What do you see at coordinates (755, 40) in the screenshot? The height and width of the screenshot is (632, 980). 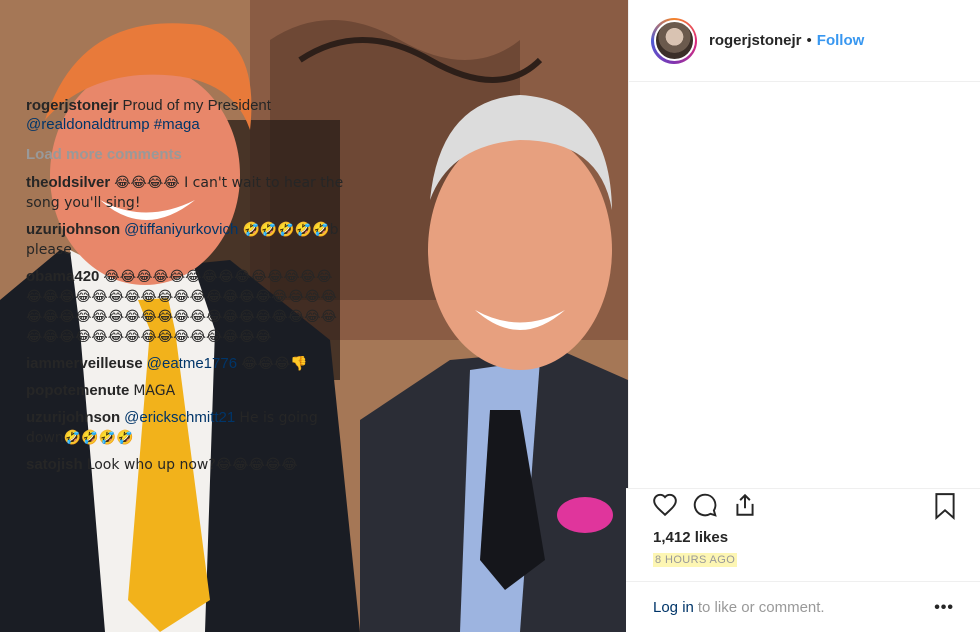 I see `header-username: rogerjstonejr` at bounding box center [755, 40].